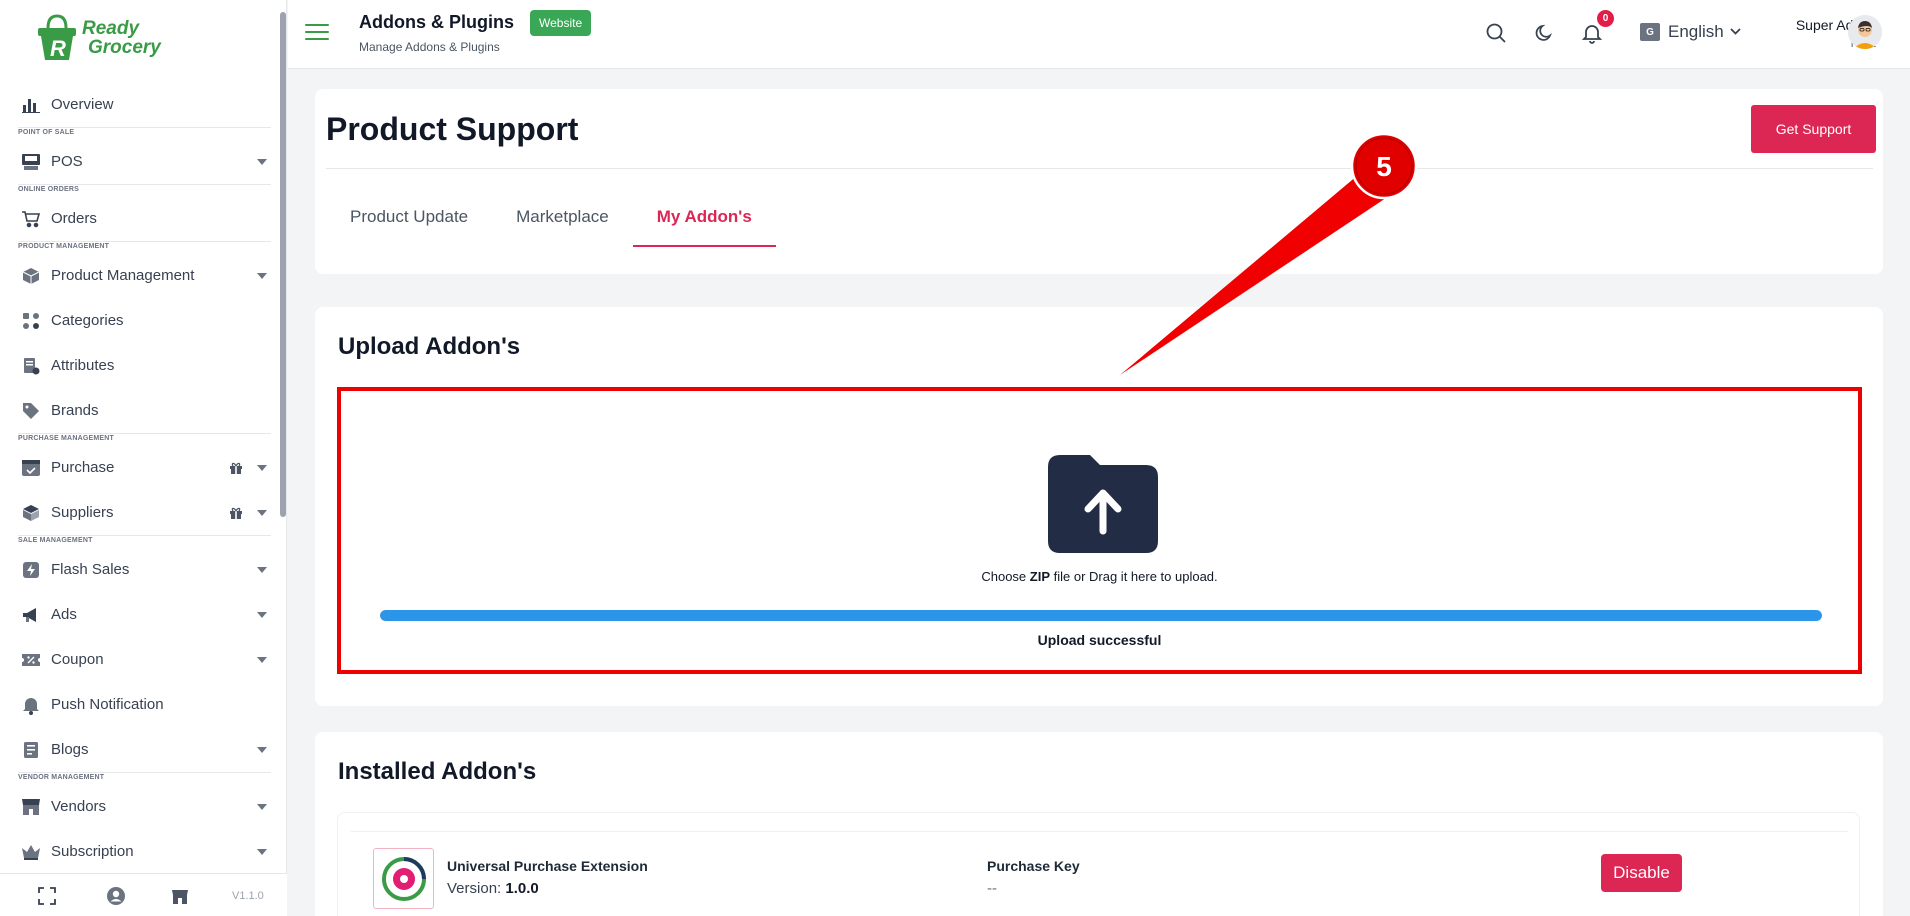 Image resolution: width=1910 pixels, height=916 pixels. I want to click on attributes-icon, so click(31, 366).